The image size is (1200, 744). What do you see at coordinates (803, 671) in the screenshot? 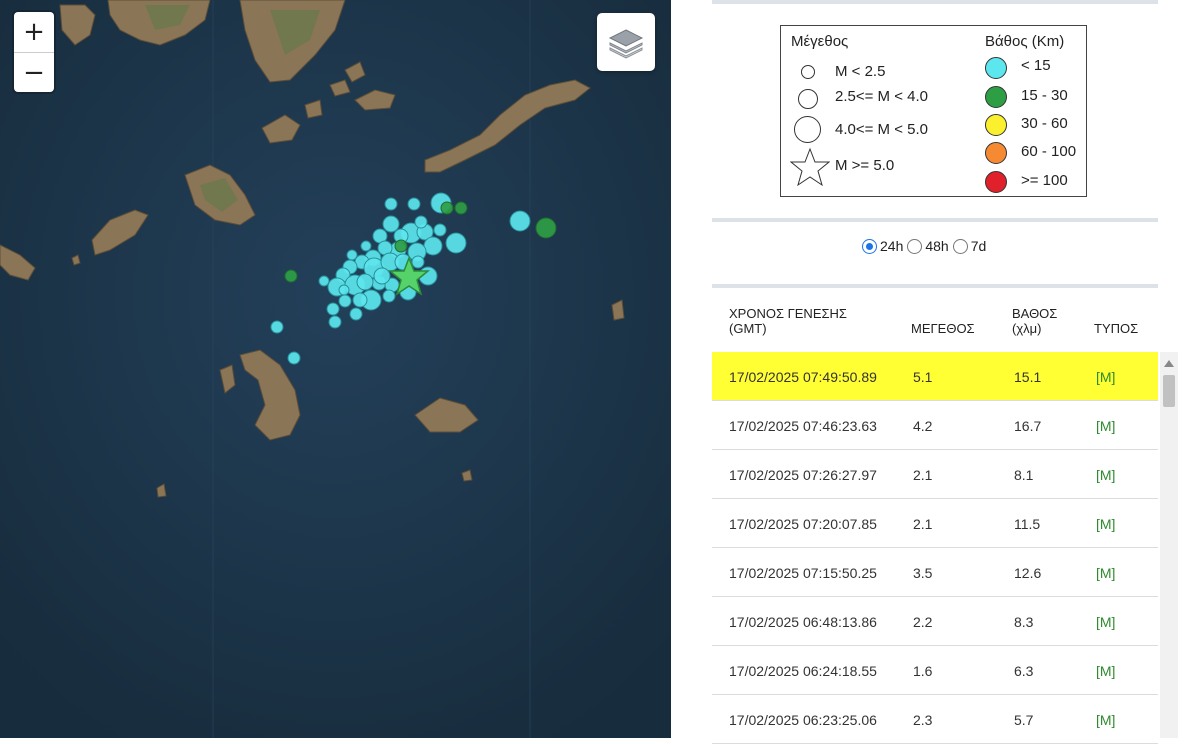
I see `cell-time: 17/02/2025 06:24:18.55` at bounding box center [803, 671].